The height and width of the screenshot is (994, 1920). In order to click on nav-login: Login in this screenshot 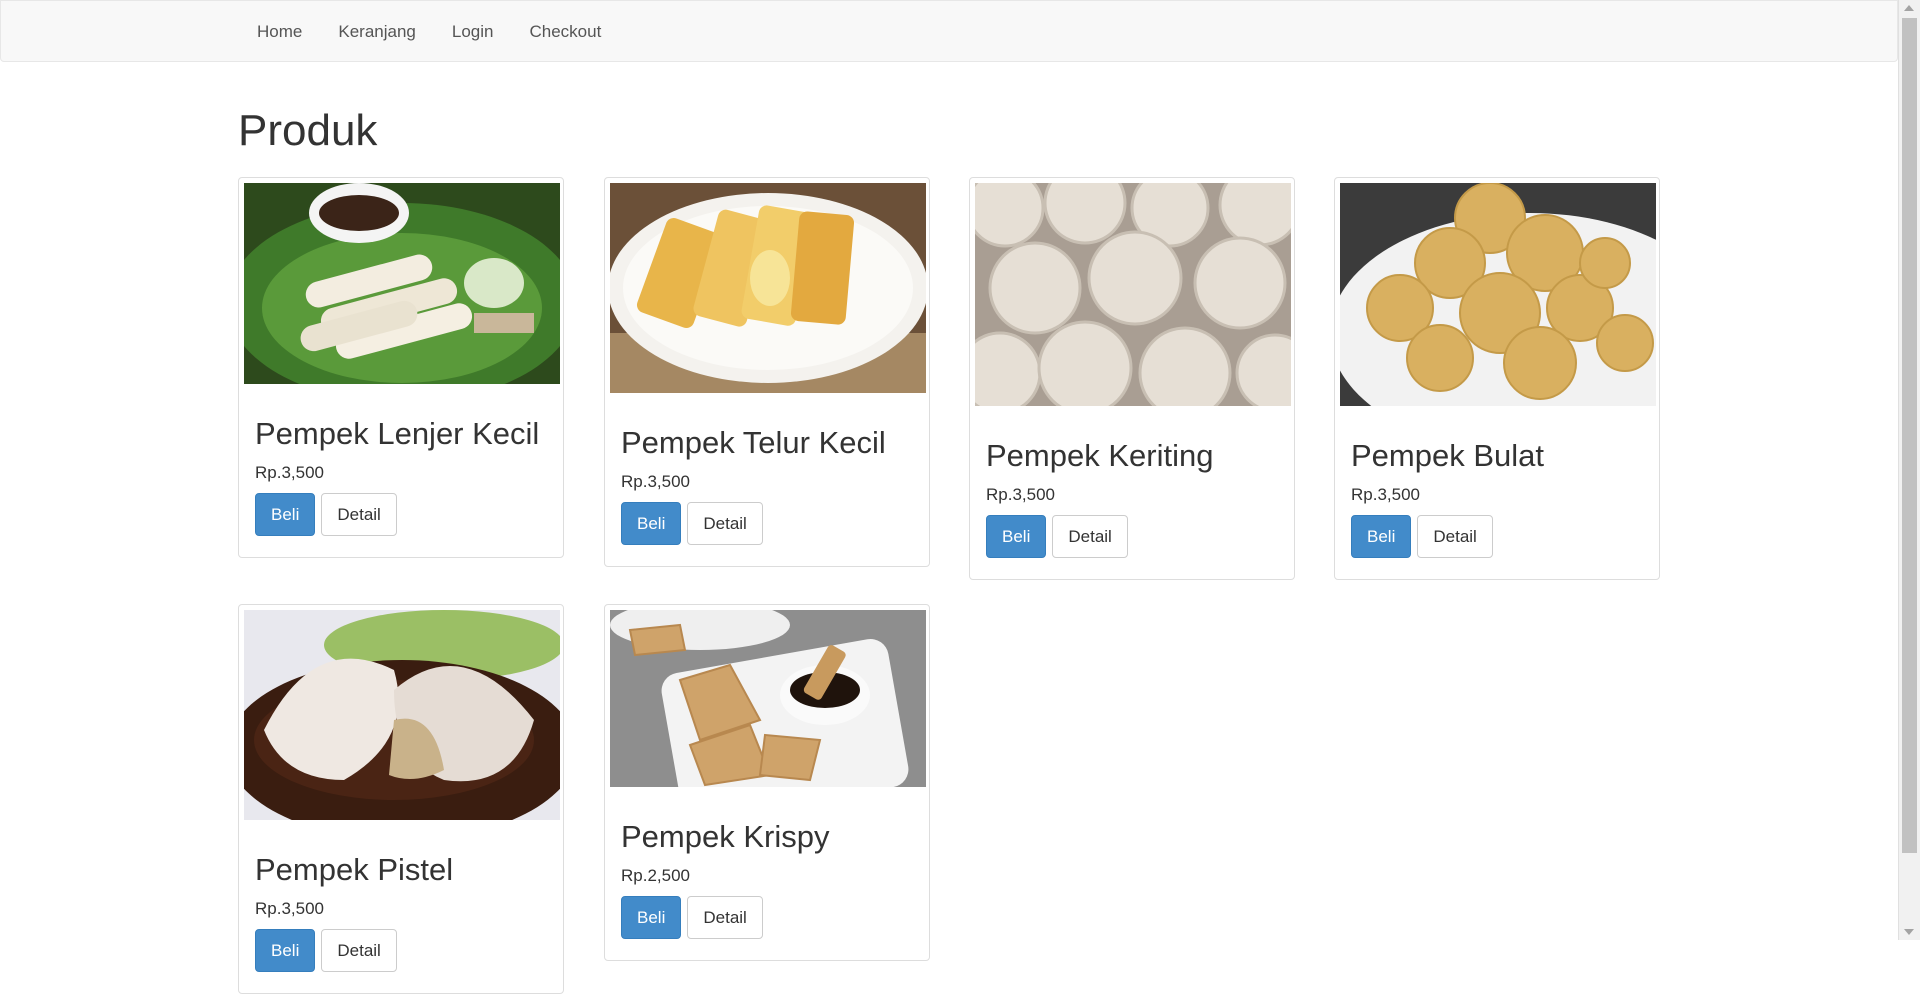, I will do `click(473, 32)`.